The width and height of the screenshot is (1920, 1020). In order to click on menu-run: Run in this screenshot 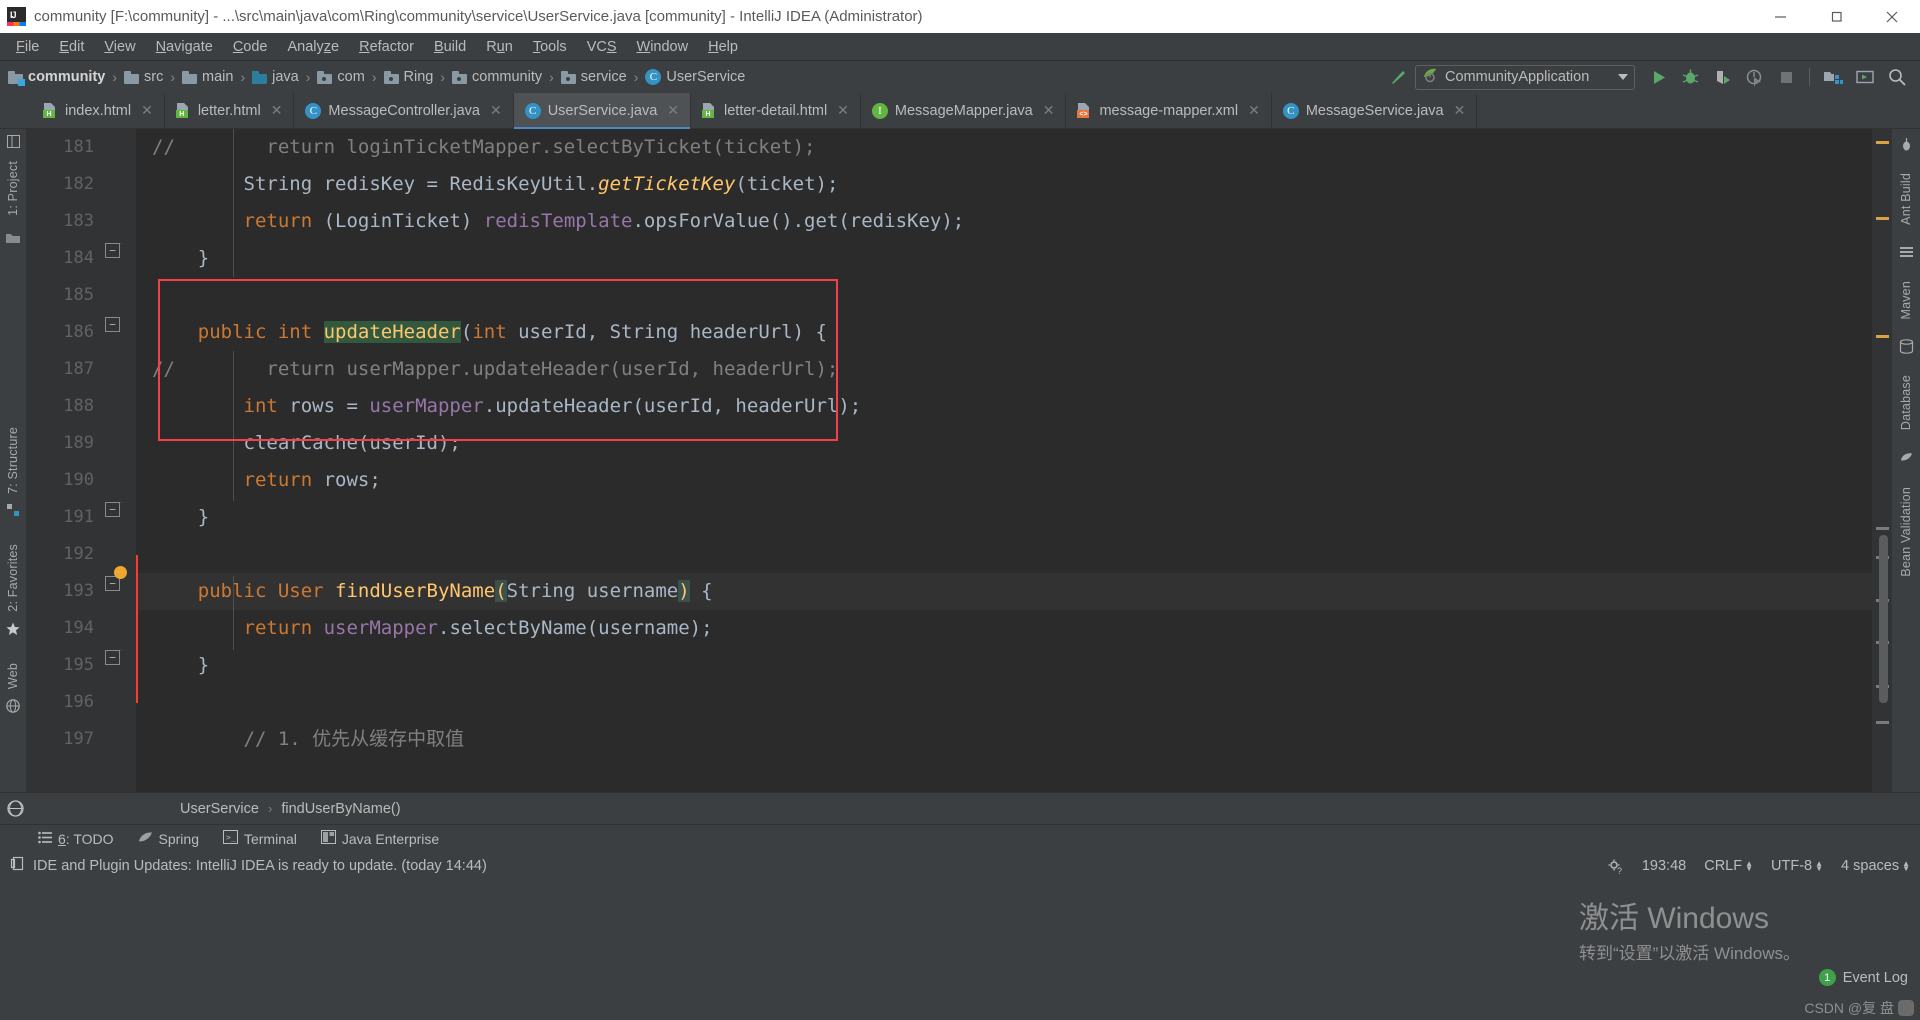, I will do `click(499, 47)`.